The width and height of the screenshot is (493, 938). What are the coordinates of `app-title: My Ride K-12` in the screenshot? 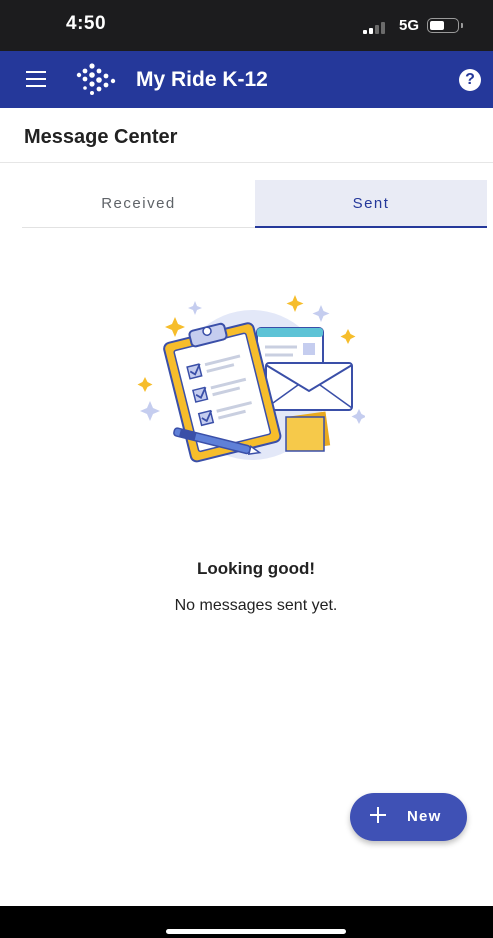 It's located at (202, 79).